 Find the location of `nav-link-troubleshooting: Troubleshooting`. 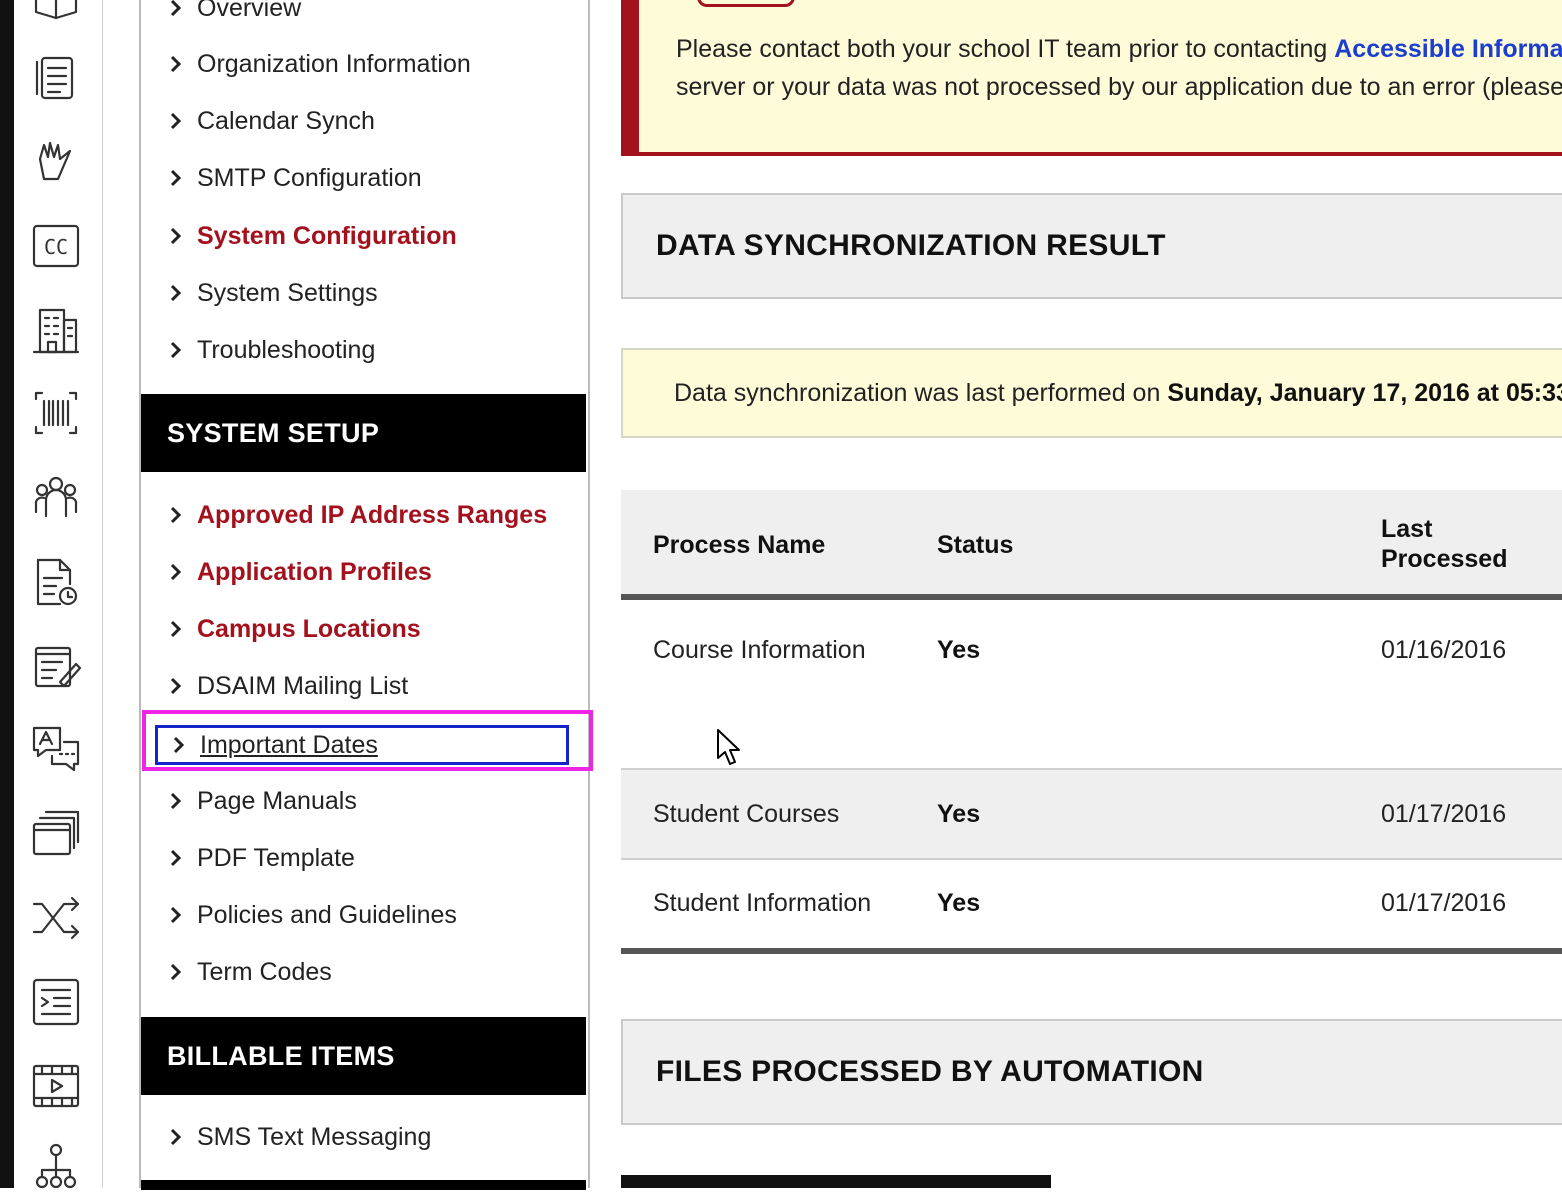

nav-link-troubleshooting: Troubleshooting is located at coordinates (270, 350).